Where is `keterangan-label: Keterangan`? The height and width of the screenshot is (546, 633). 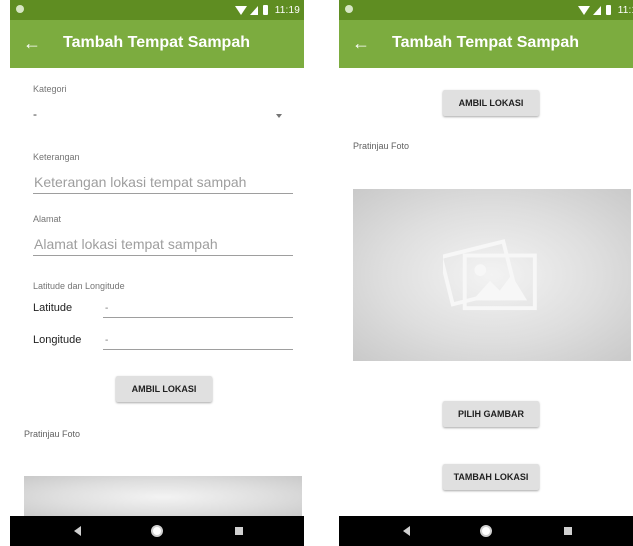
keterangan-label: Keterangan is located at coordinates (56, 157).